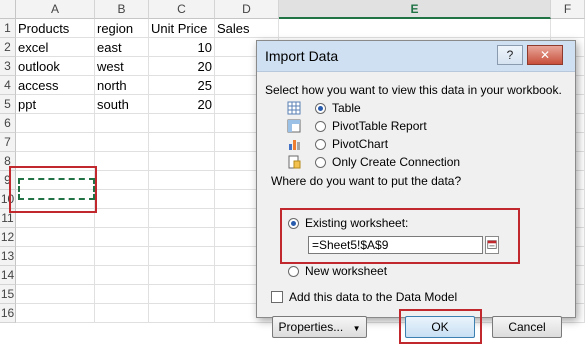 Image resolution: width=585 pixels, height=344 pixels. What do you see at coordinates (182, 237) in the screenshot?
I see `cell-c12` at bounding box center [182, 237].